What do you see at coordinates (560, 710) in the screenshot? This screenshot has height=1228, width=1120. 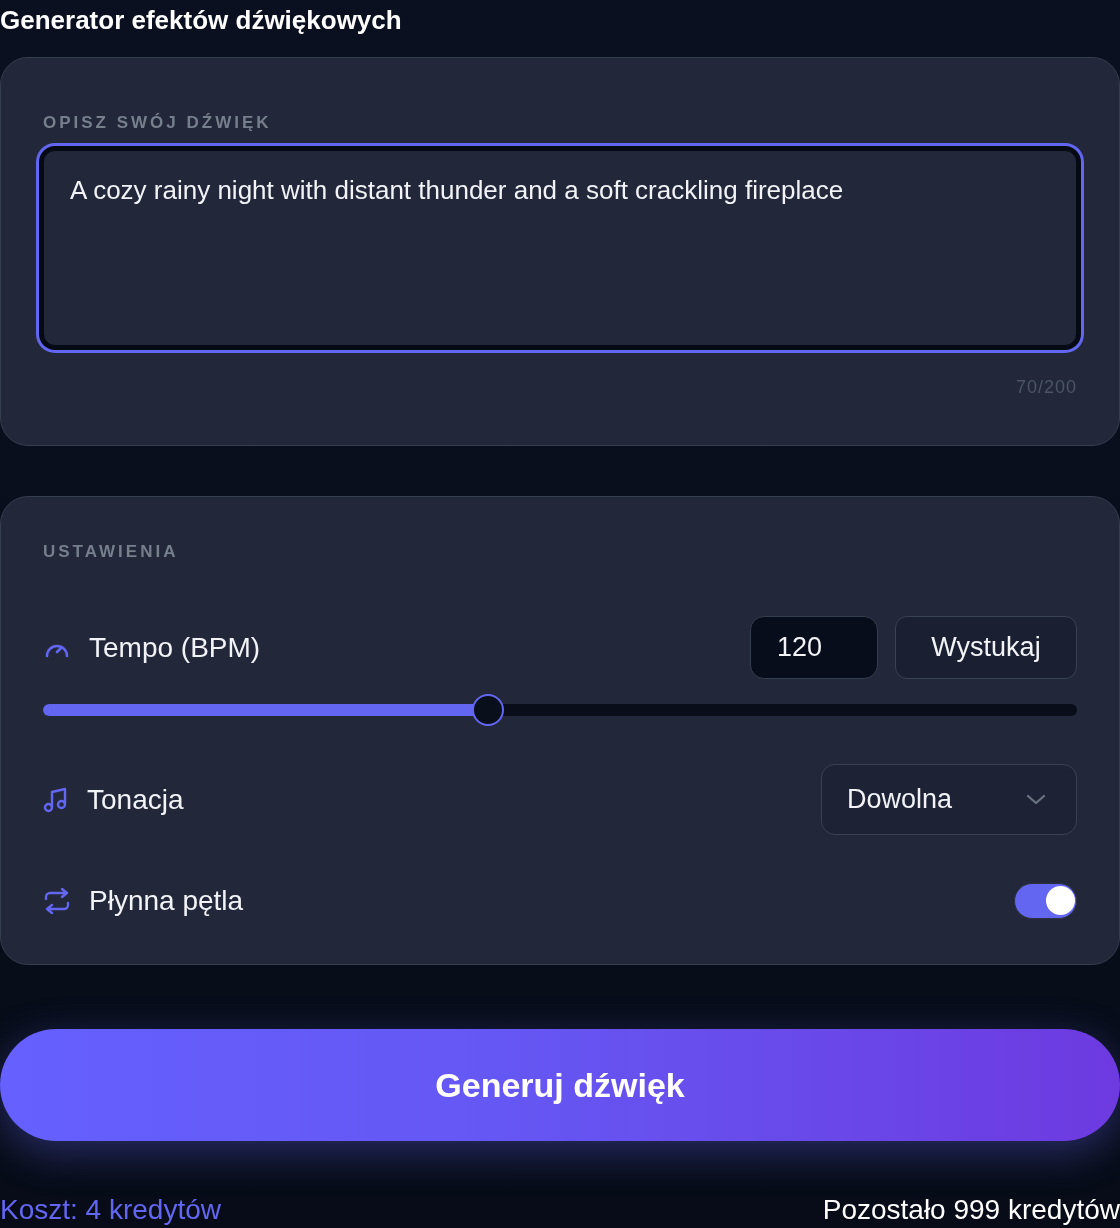 I see `slider-track` at bounding box center [560, 710].